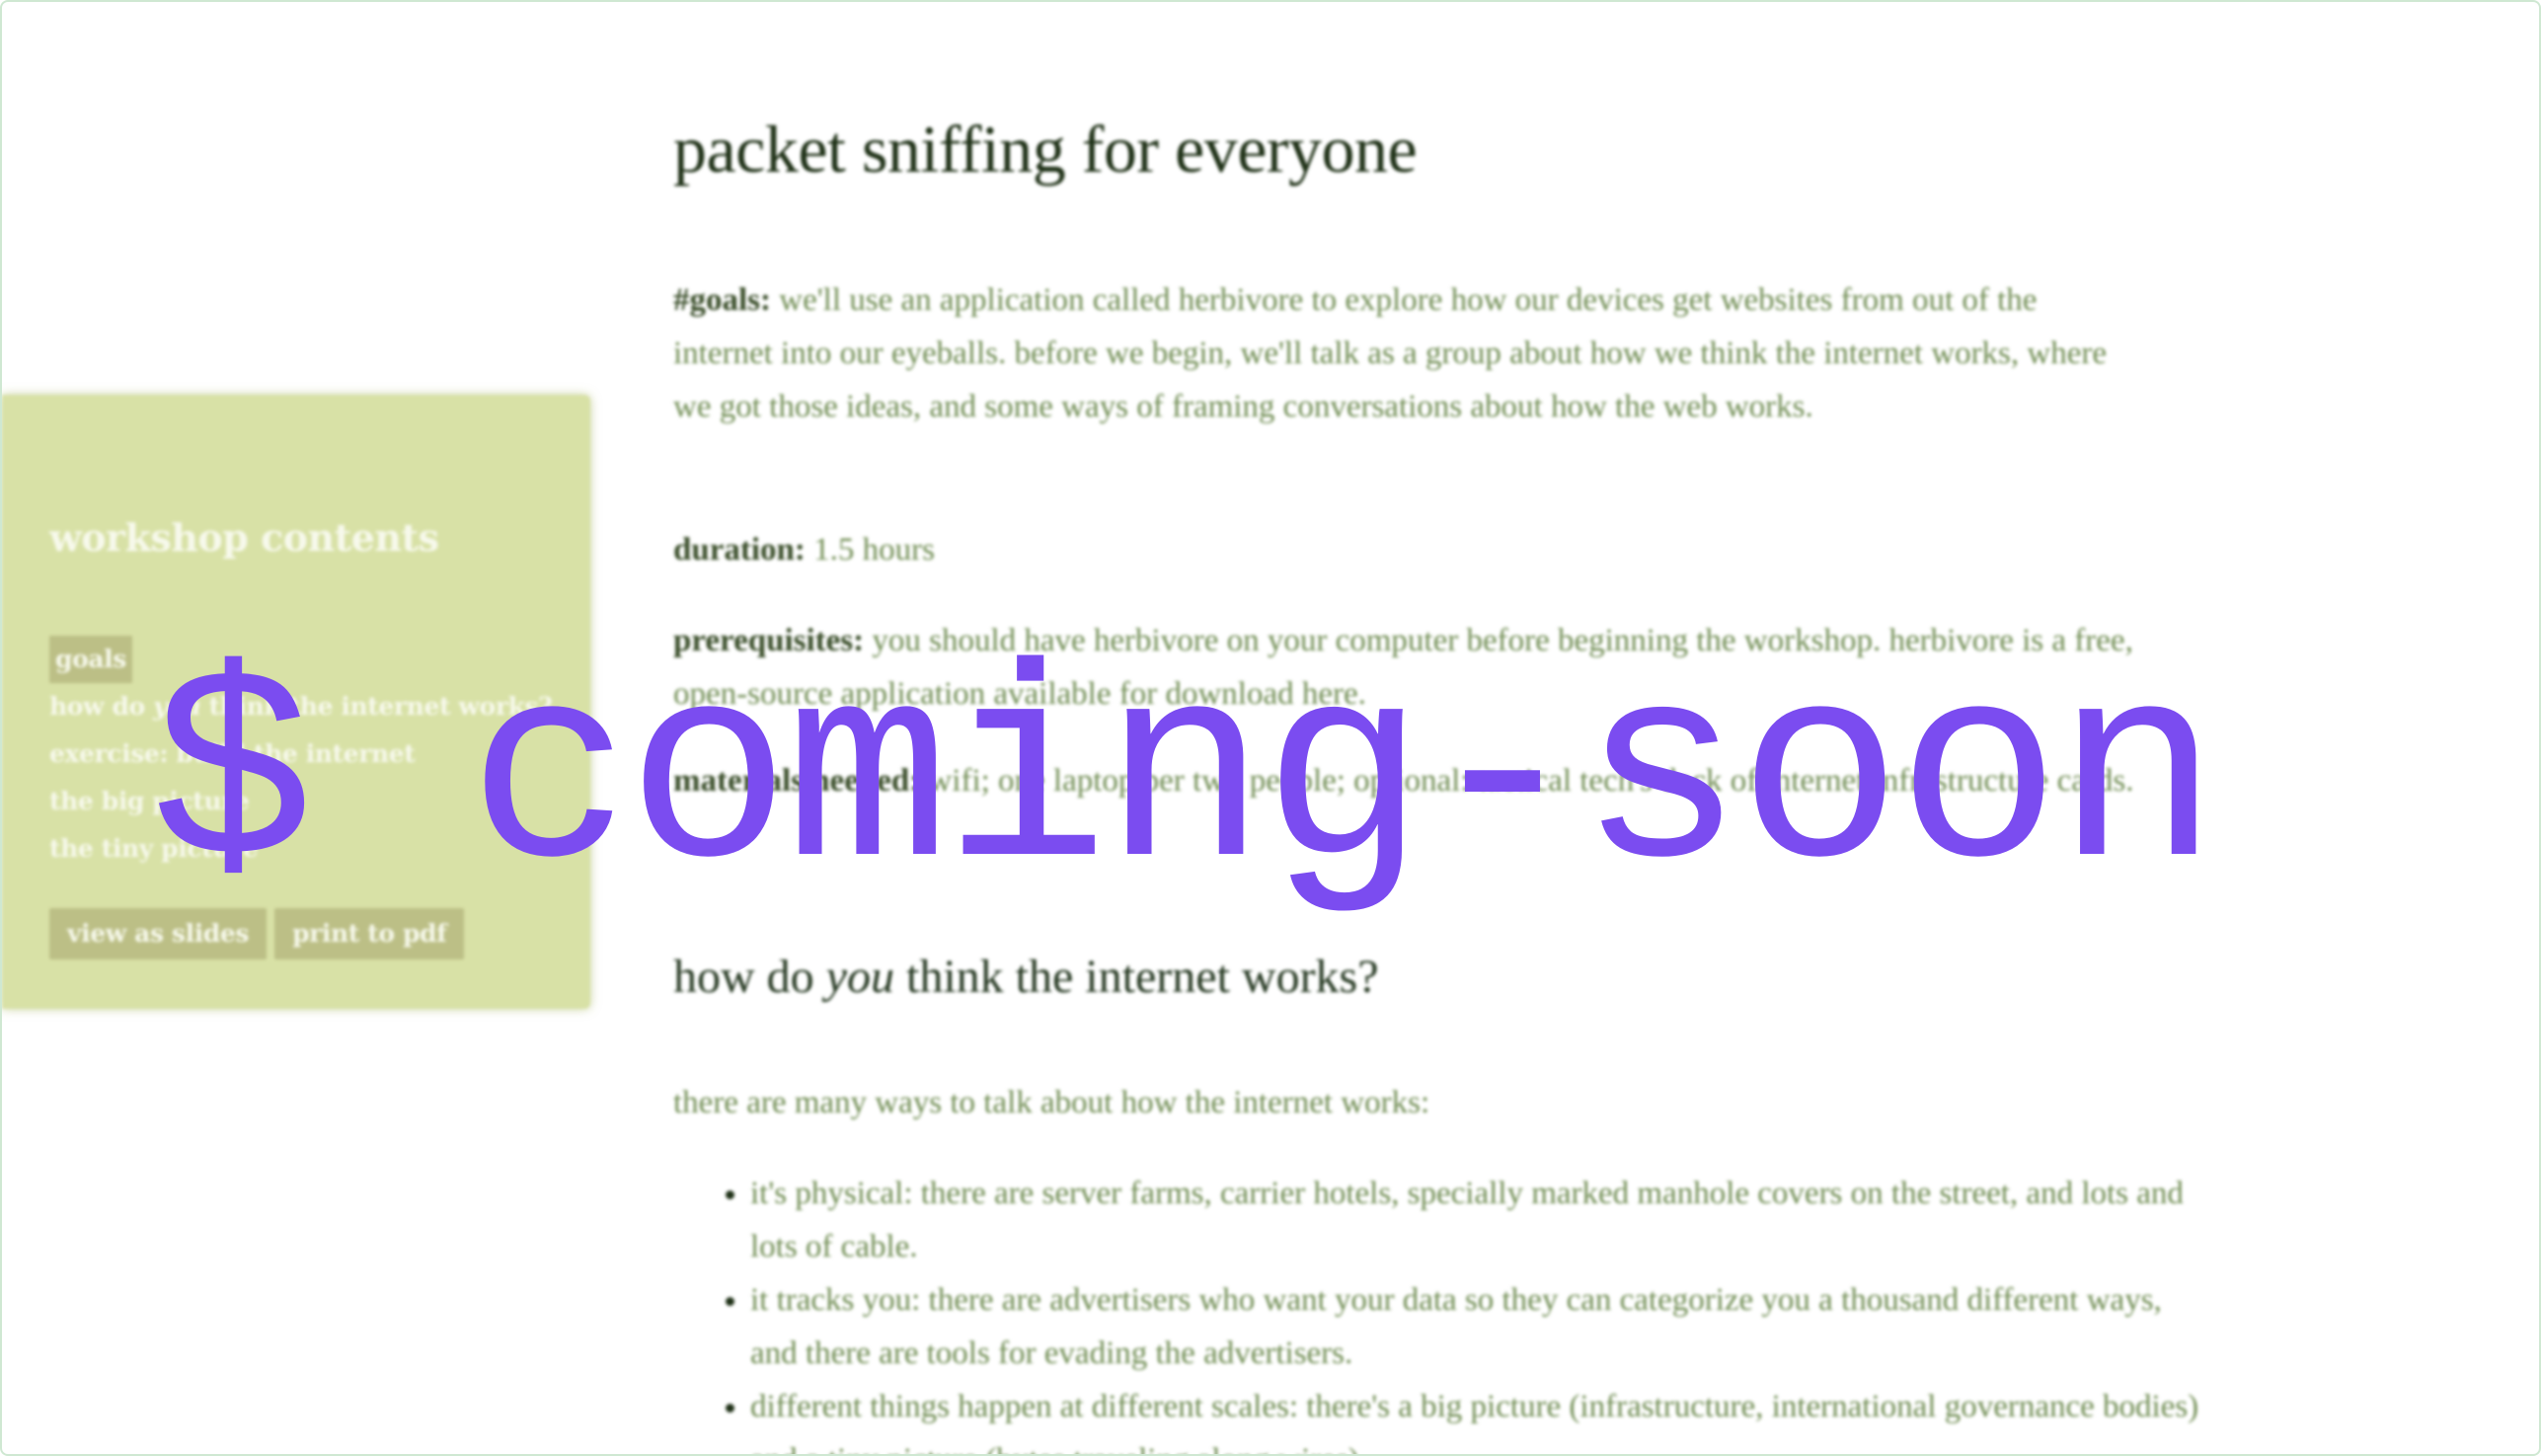 The width and height of the screenshot is (2541, 1456). I want to click on section-heading-part: how do, so click(749, 977).